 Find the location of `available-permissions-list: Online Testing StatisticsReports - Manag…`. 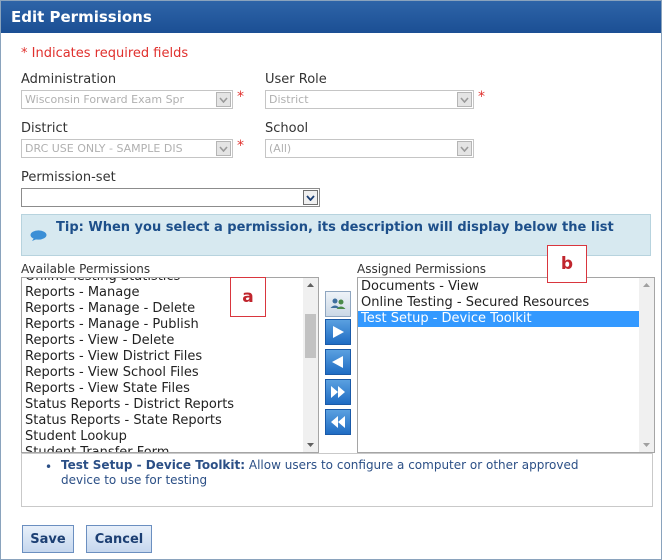

available-permissions-list: Online Testing StatisticsReports - Manag… is located at coordinates (170, 365).